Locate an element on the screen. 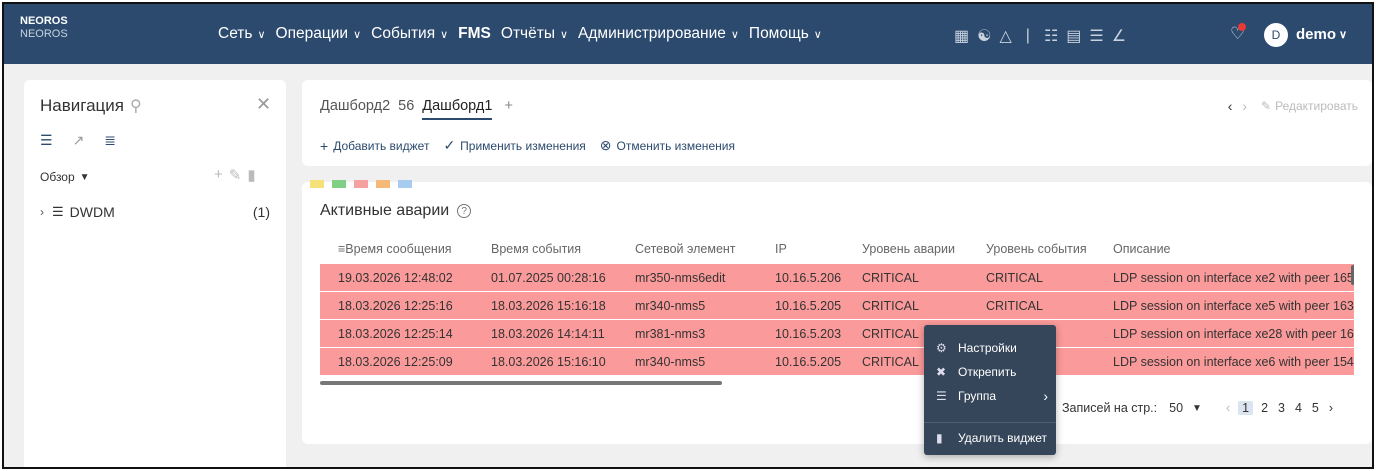  add-icon: + is located at coordinates (218, 175).